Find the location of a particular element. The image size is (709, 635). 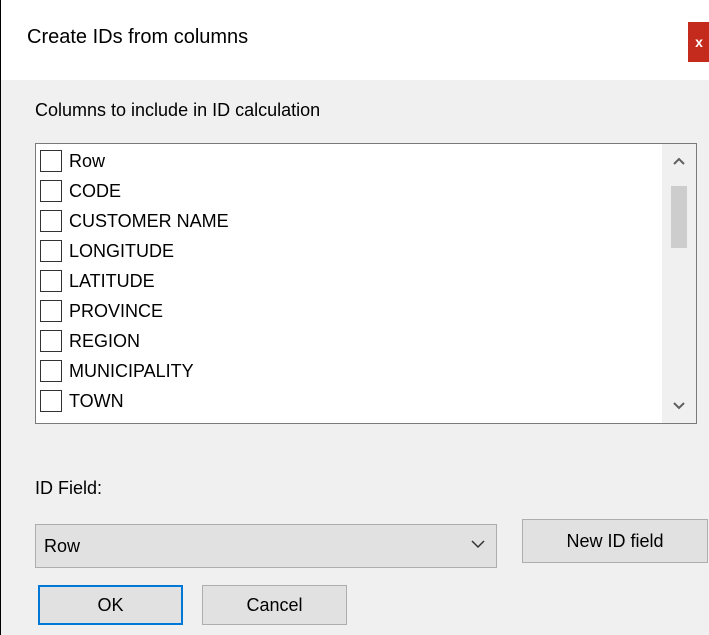

list-item-label: LONGITUDE is located at coordinates (122, 250).